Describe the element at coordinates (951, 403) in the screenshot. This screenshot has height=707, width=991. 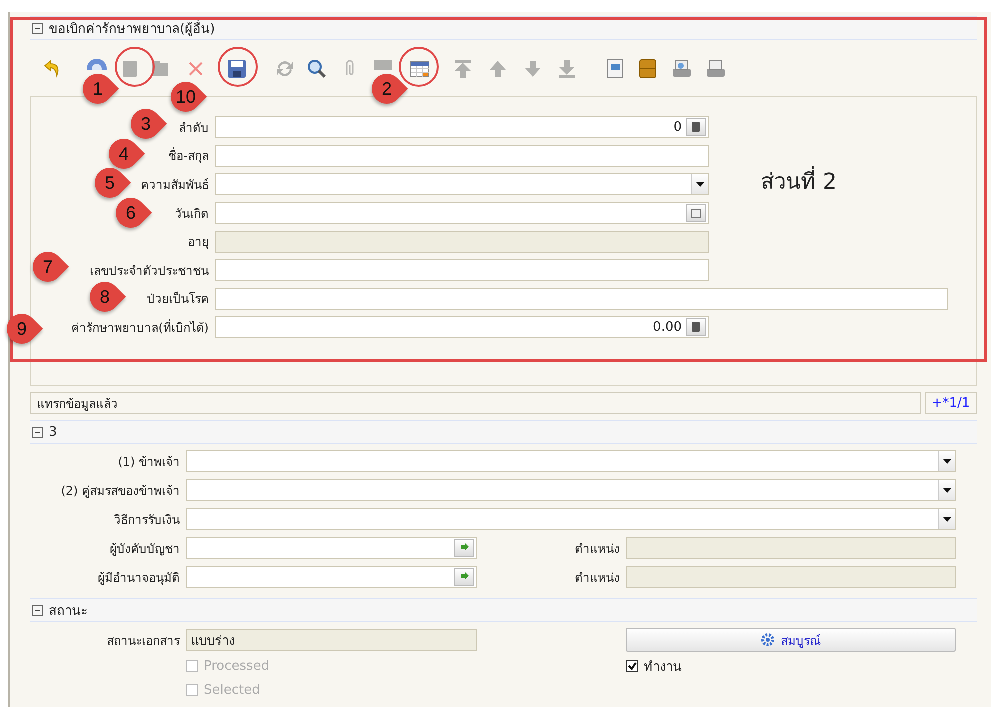
I see `record-counter: +*1/1` at that location.